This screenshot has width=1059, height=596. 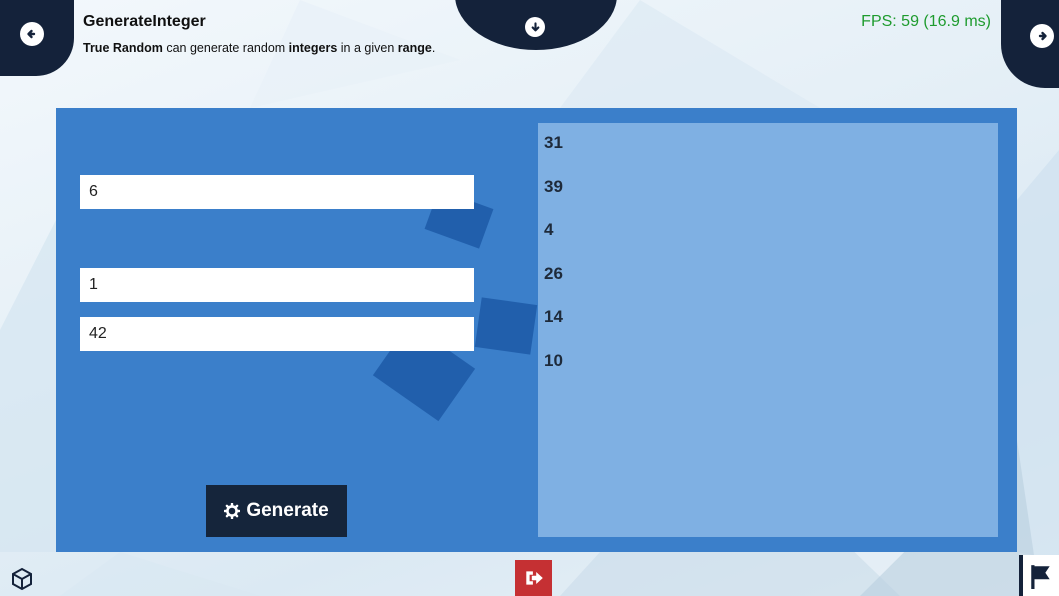 I want to click on prev-button, so click(x=32, y=34).